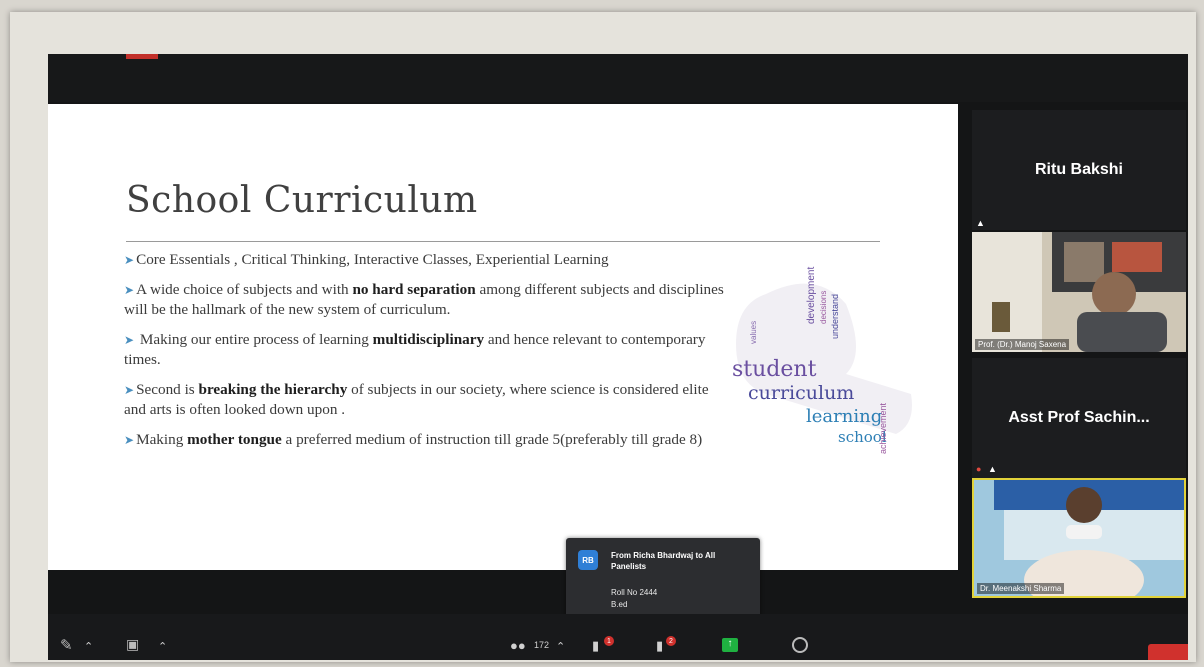 This screenshot has height=667, width=1204. Describe the element at coordinates (800, 645) in the screenshot. I see `record-icon` at that location.